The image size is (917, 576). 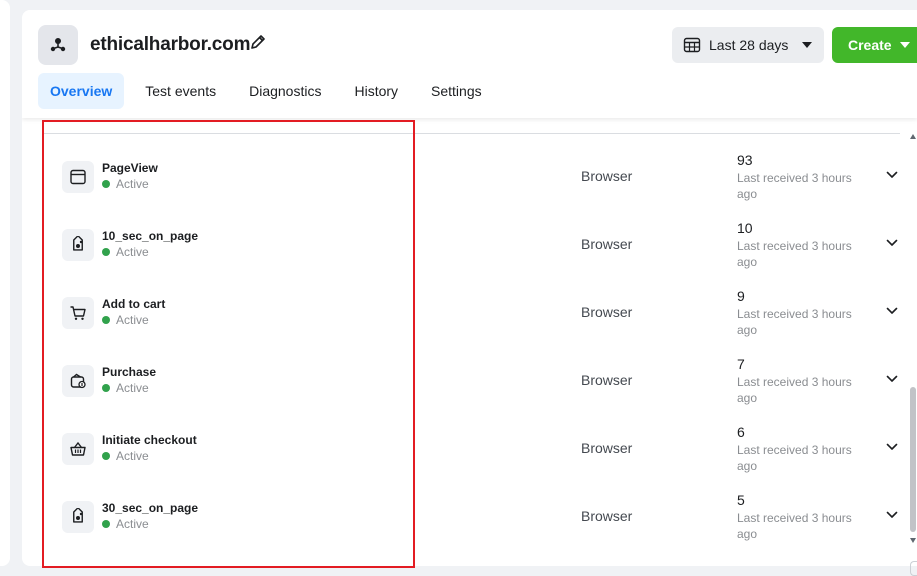 I want to click on event-count: 10, so click(x=745, y=228).